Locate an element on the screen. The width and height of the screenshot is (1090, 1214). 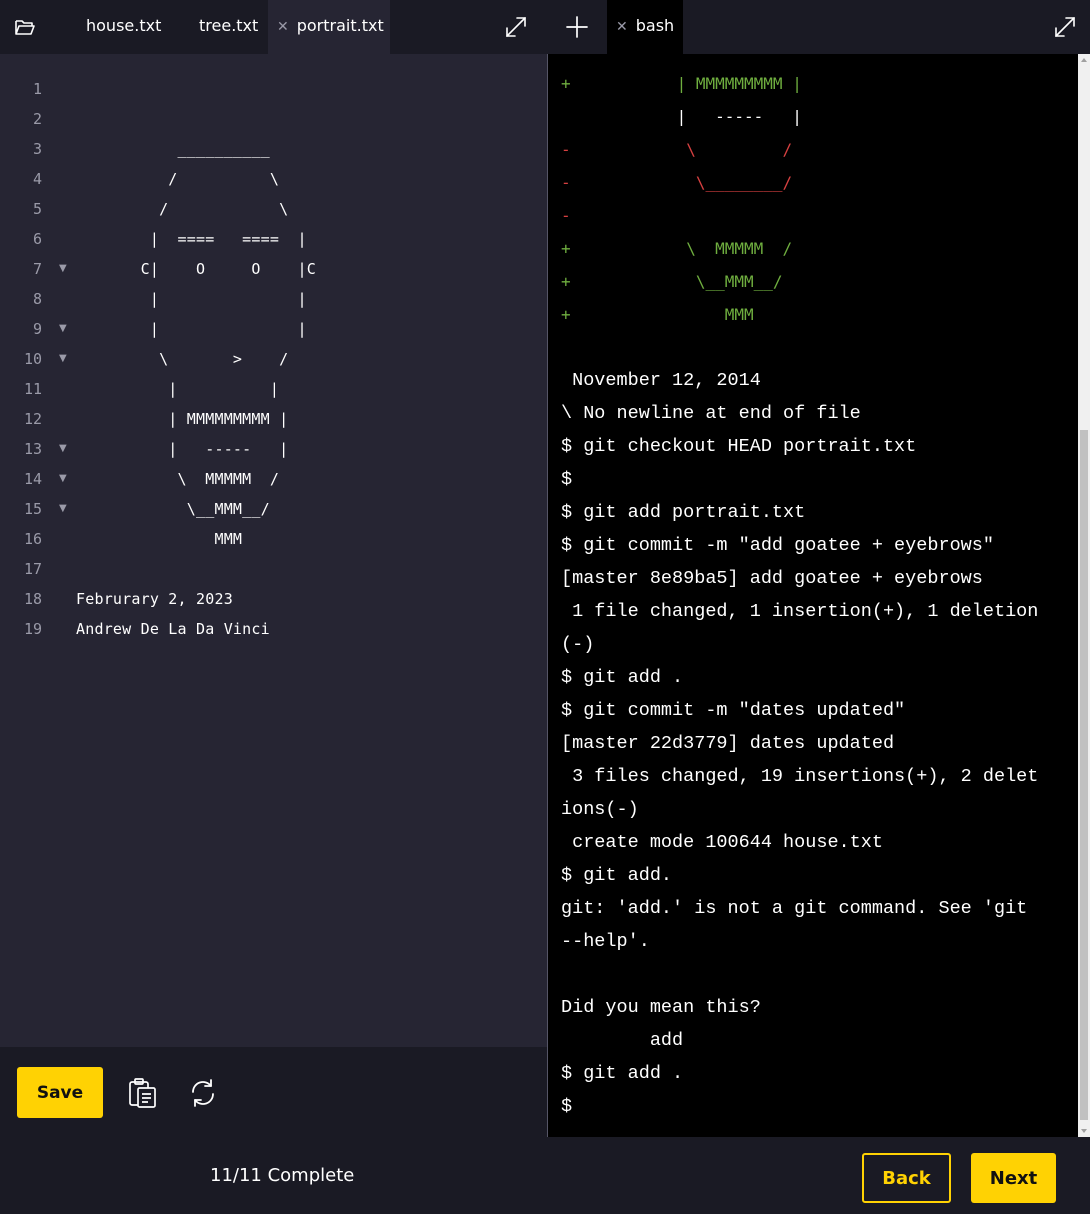
back-button: Back is located at coordinates (906, 1178).